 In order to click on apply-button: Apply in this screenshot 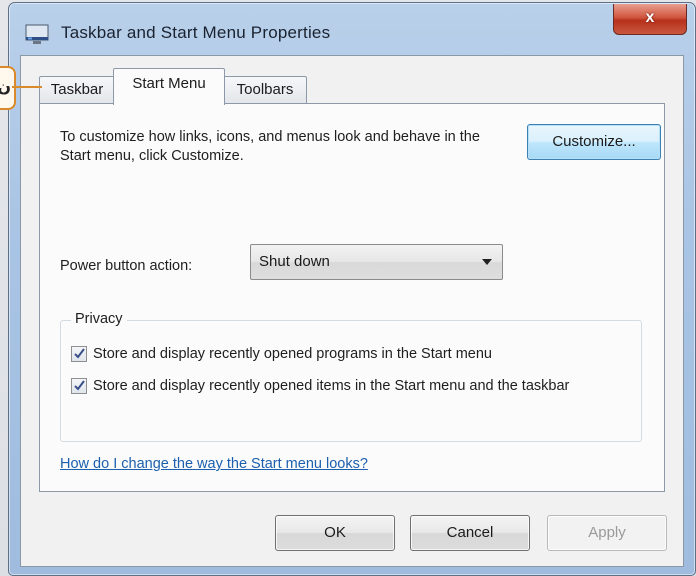, I will do `click(607, 533)`.